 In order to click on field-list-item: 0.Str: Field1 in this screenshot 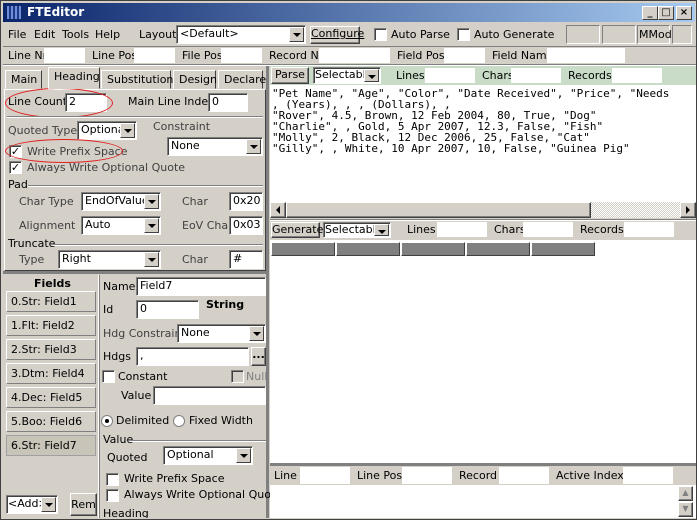, I will do `click(51, 301)`.